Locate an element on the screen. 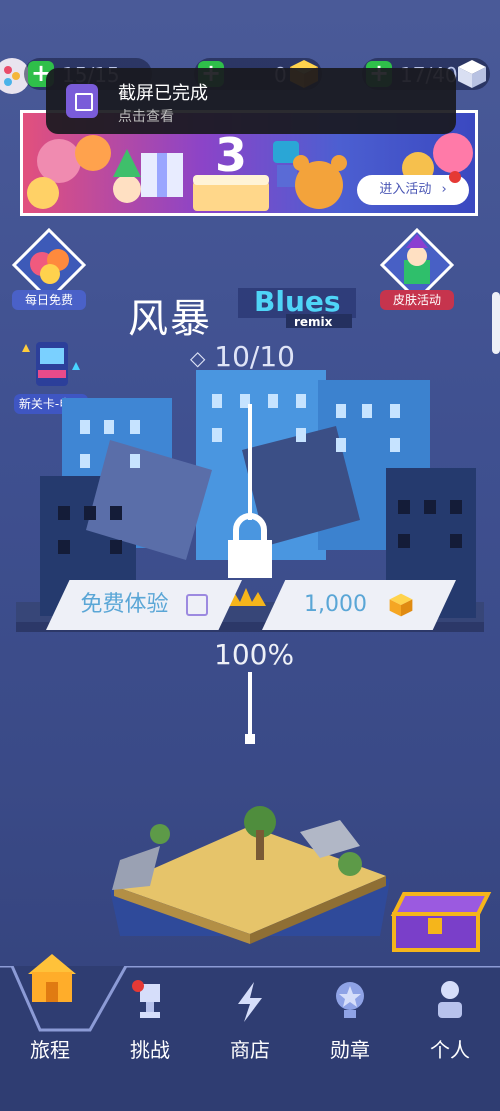 The image size is (500, 1111). gem-value: 10/10 is located at coordinates (254, 356).